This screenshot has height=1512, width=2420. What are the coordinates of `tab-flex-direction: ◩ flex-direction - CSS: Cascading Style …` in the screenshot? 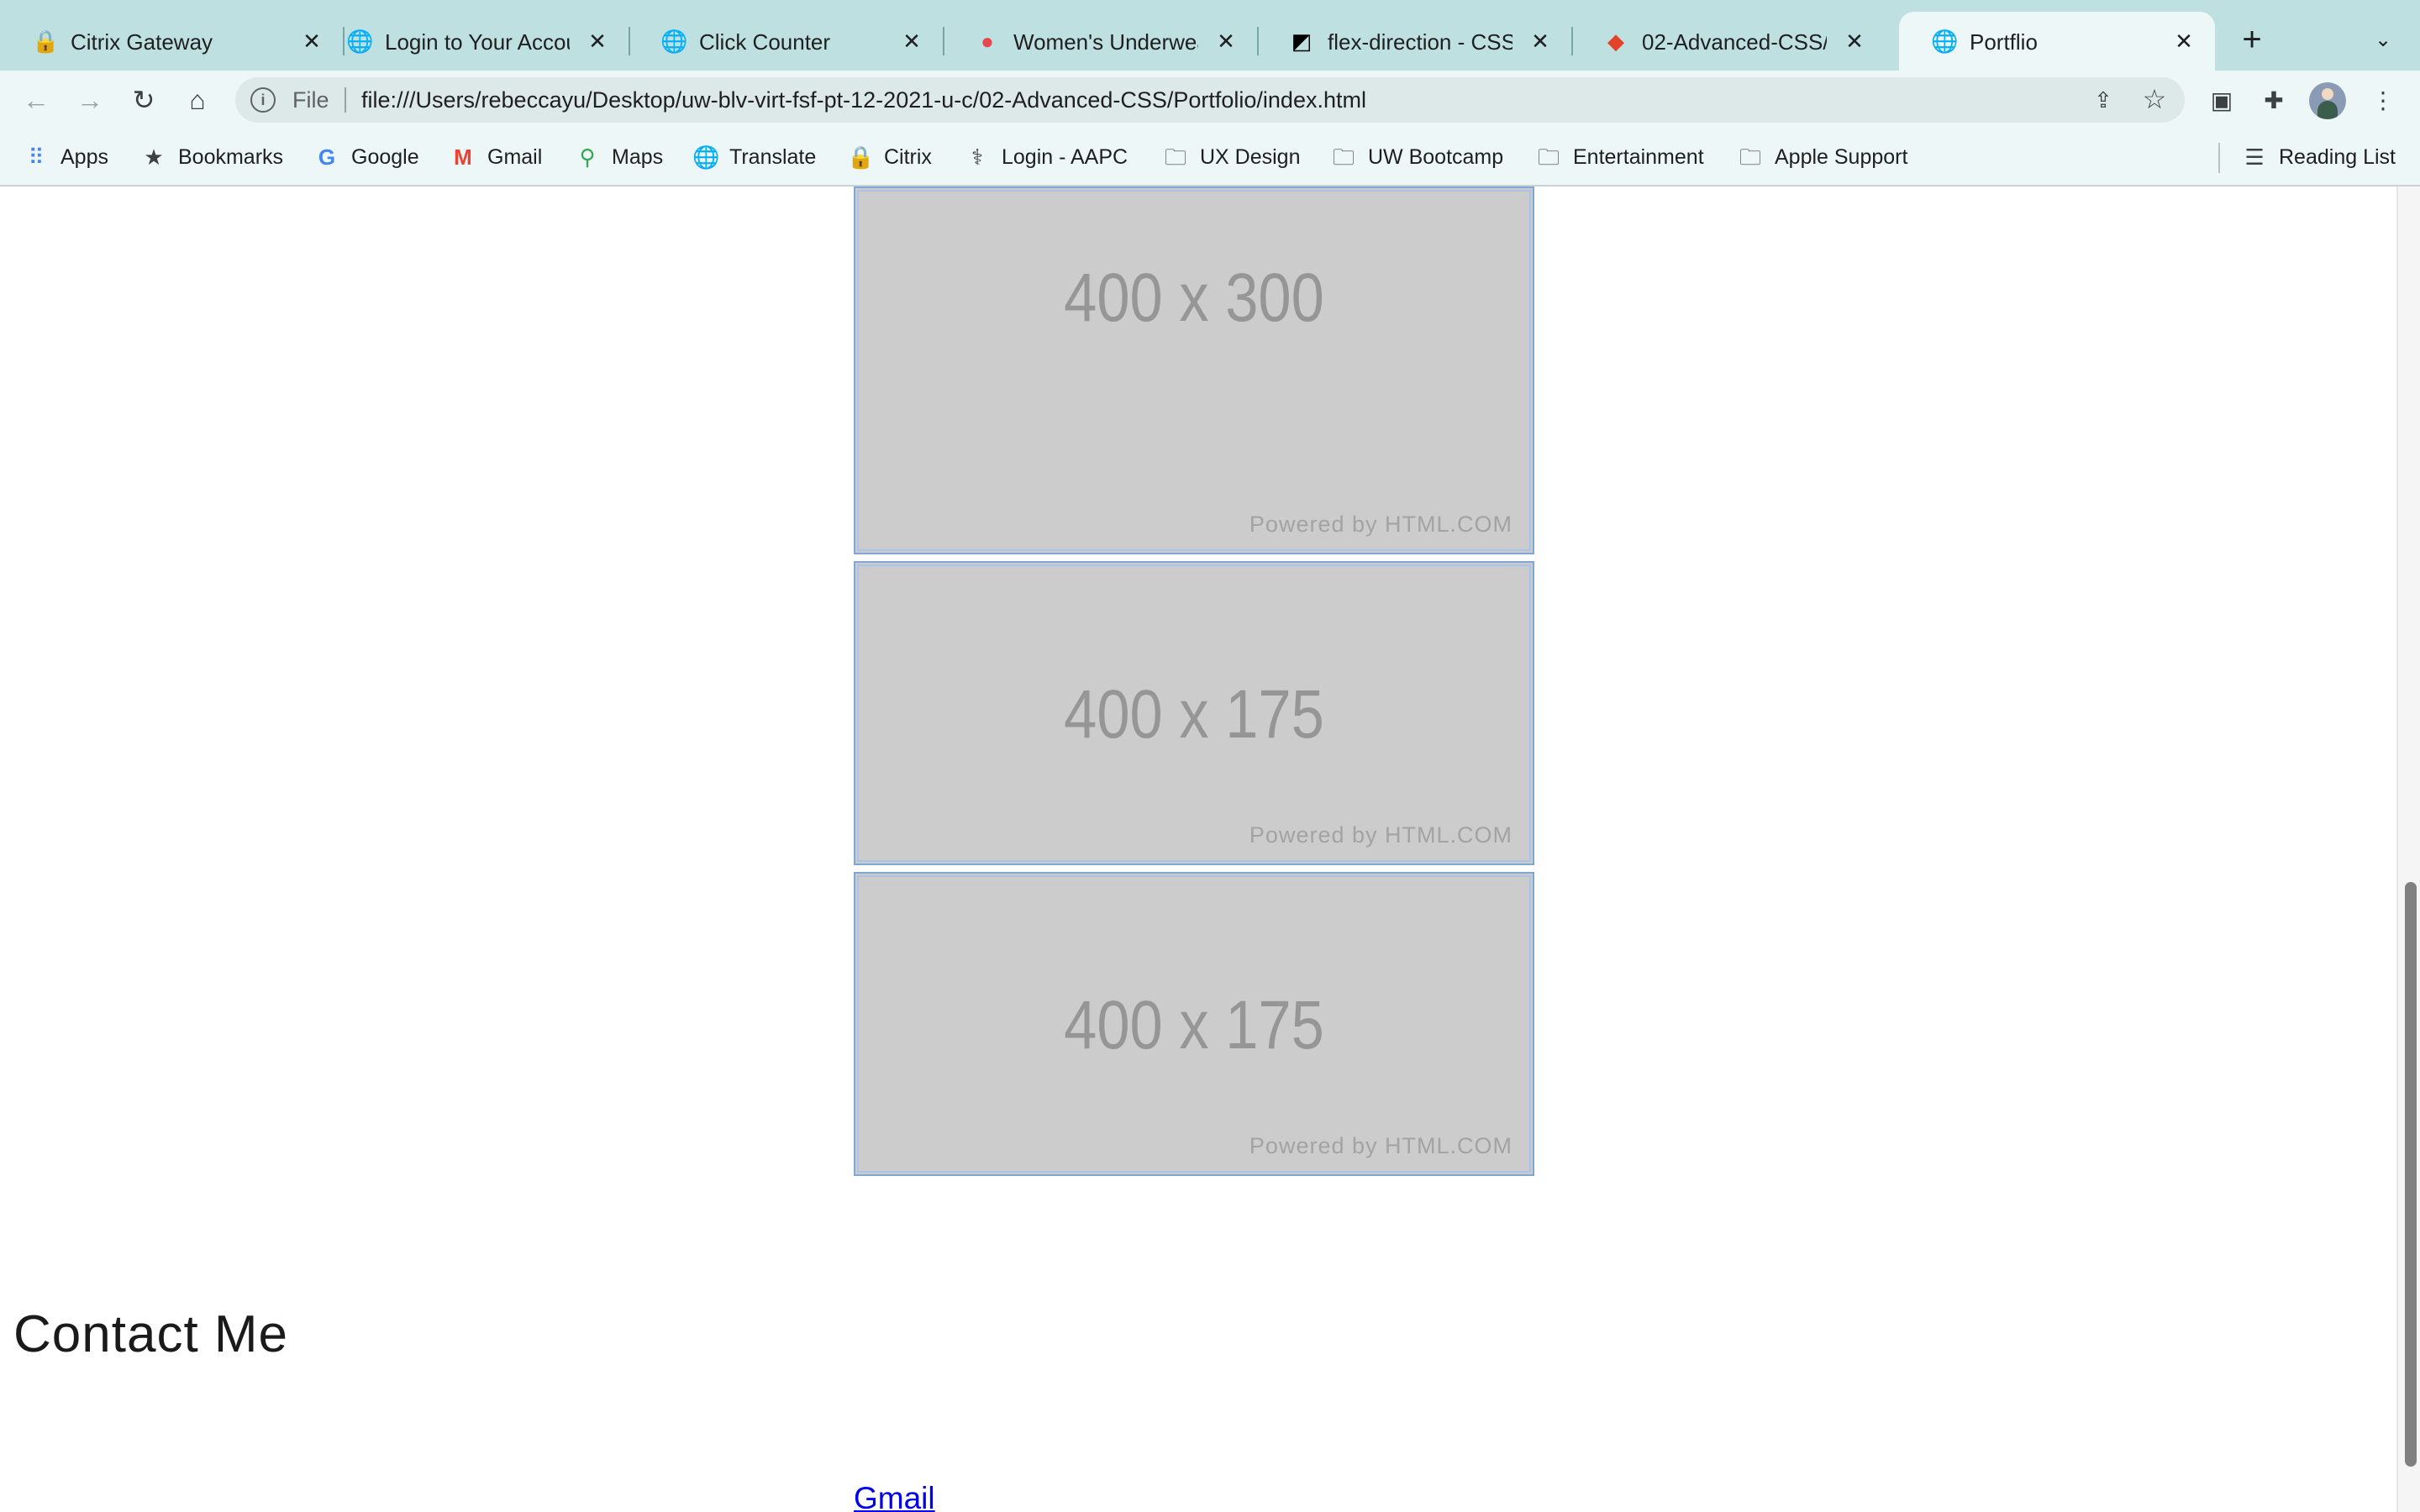 It's located at (1415, 41).